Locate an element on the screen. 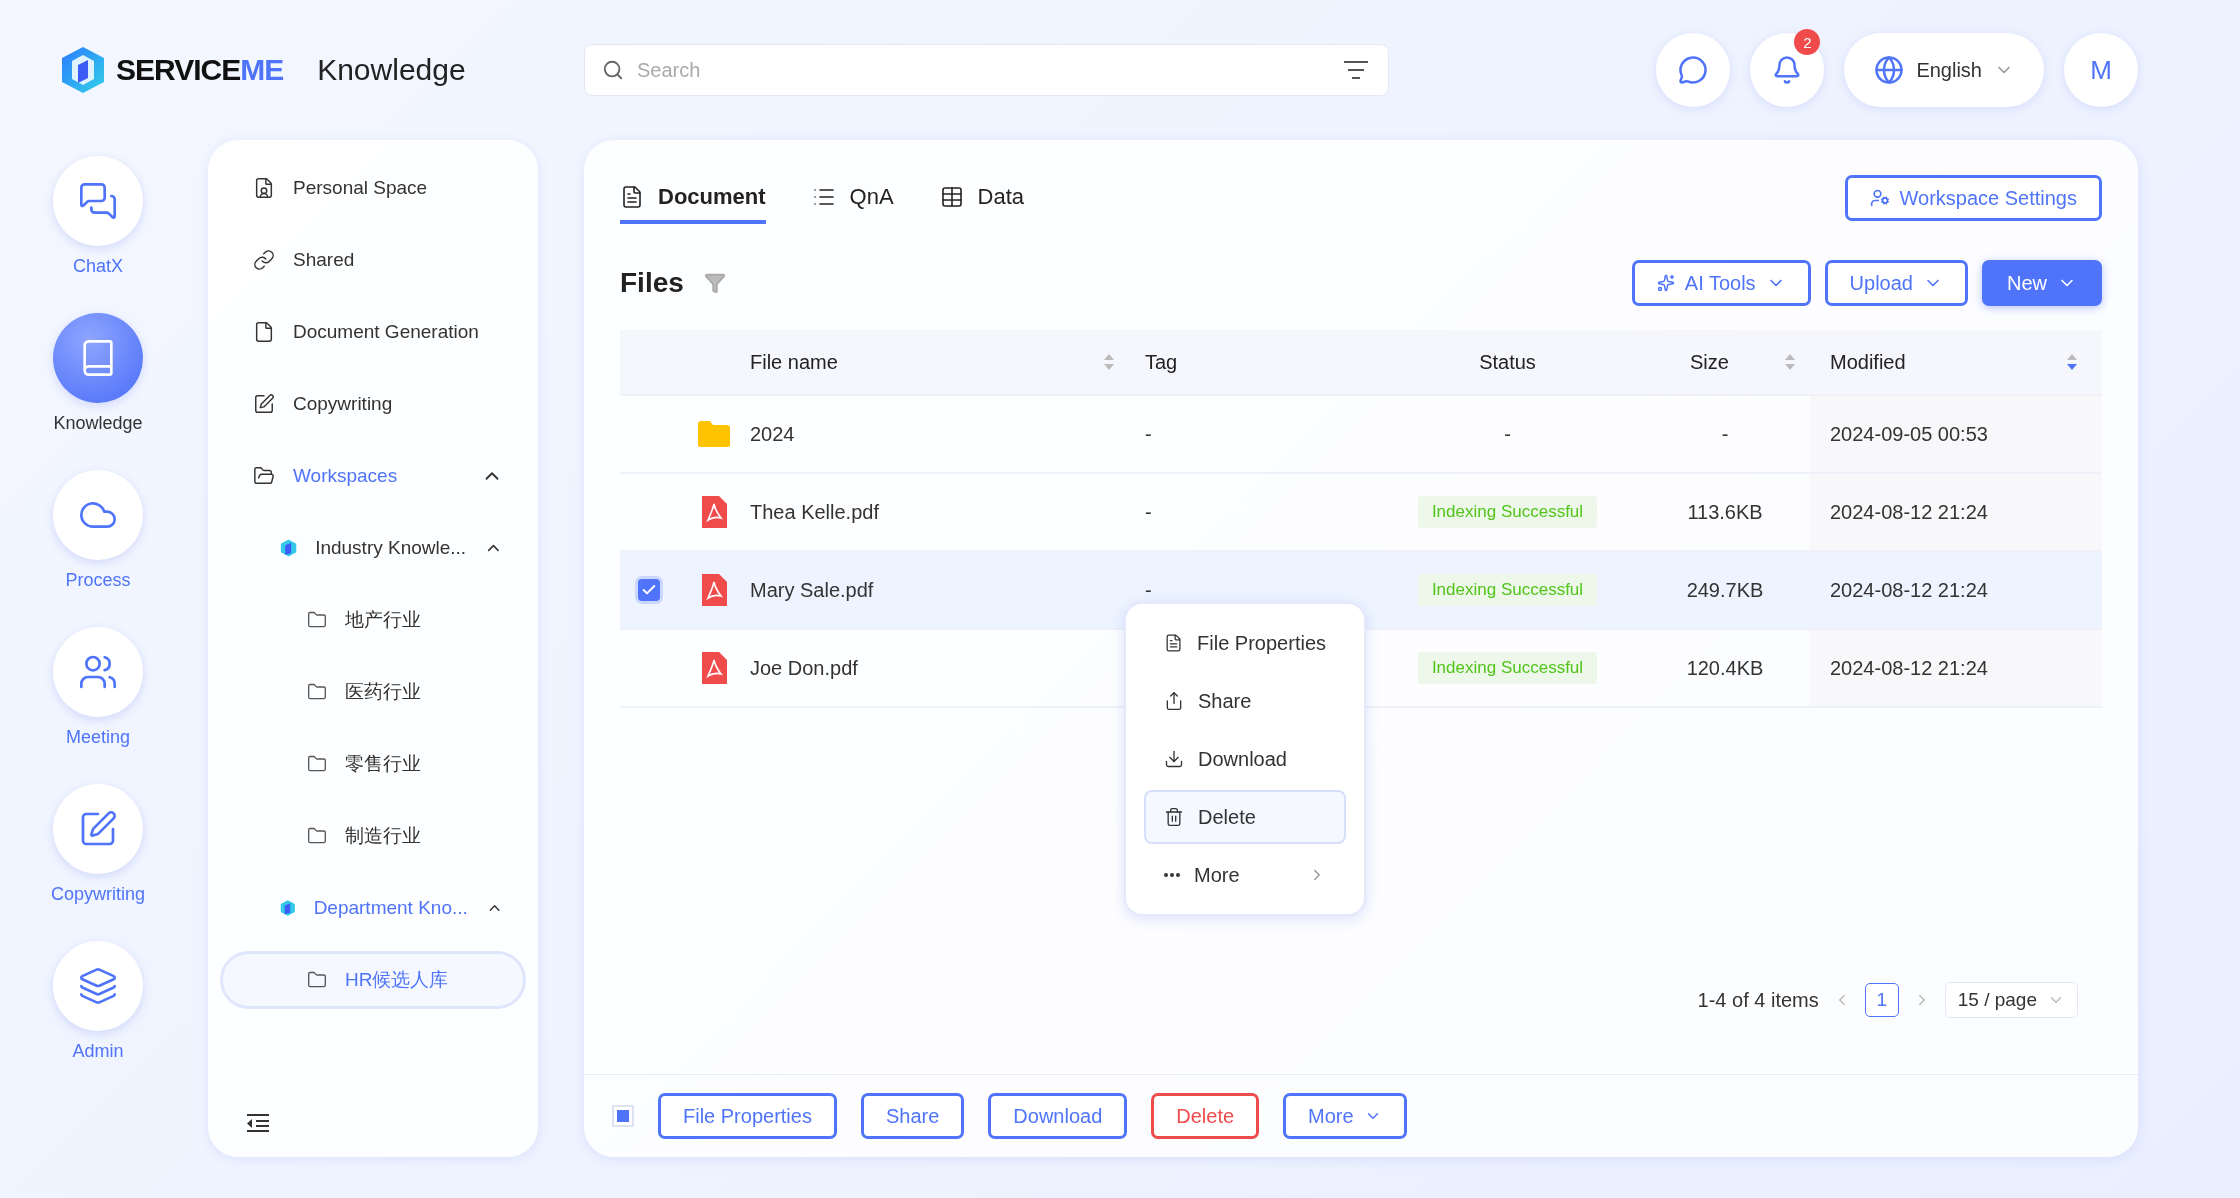 The image size is (2240, 1198). language-selector: English is located at coordinates (1944, 70).